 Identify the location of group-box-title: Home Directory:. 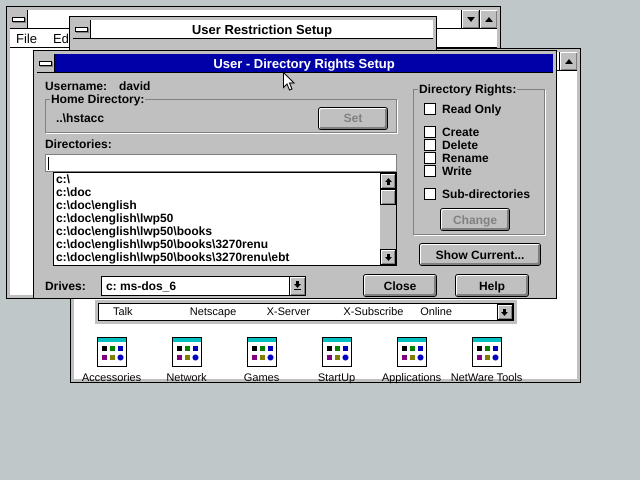
(98, 99).